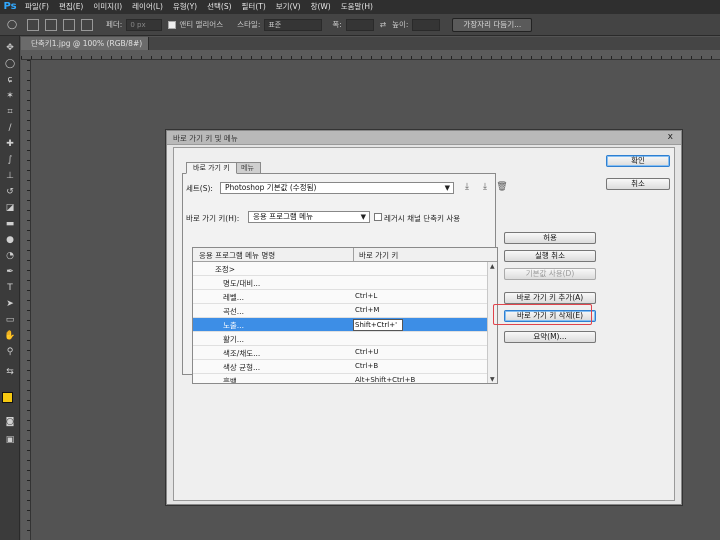 The image size is (720, 540). Describe the element at coordinates (502, 187) in the screenshot. I see `delete-set-icon: 🗑` at that location.